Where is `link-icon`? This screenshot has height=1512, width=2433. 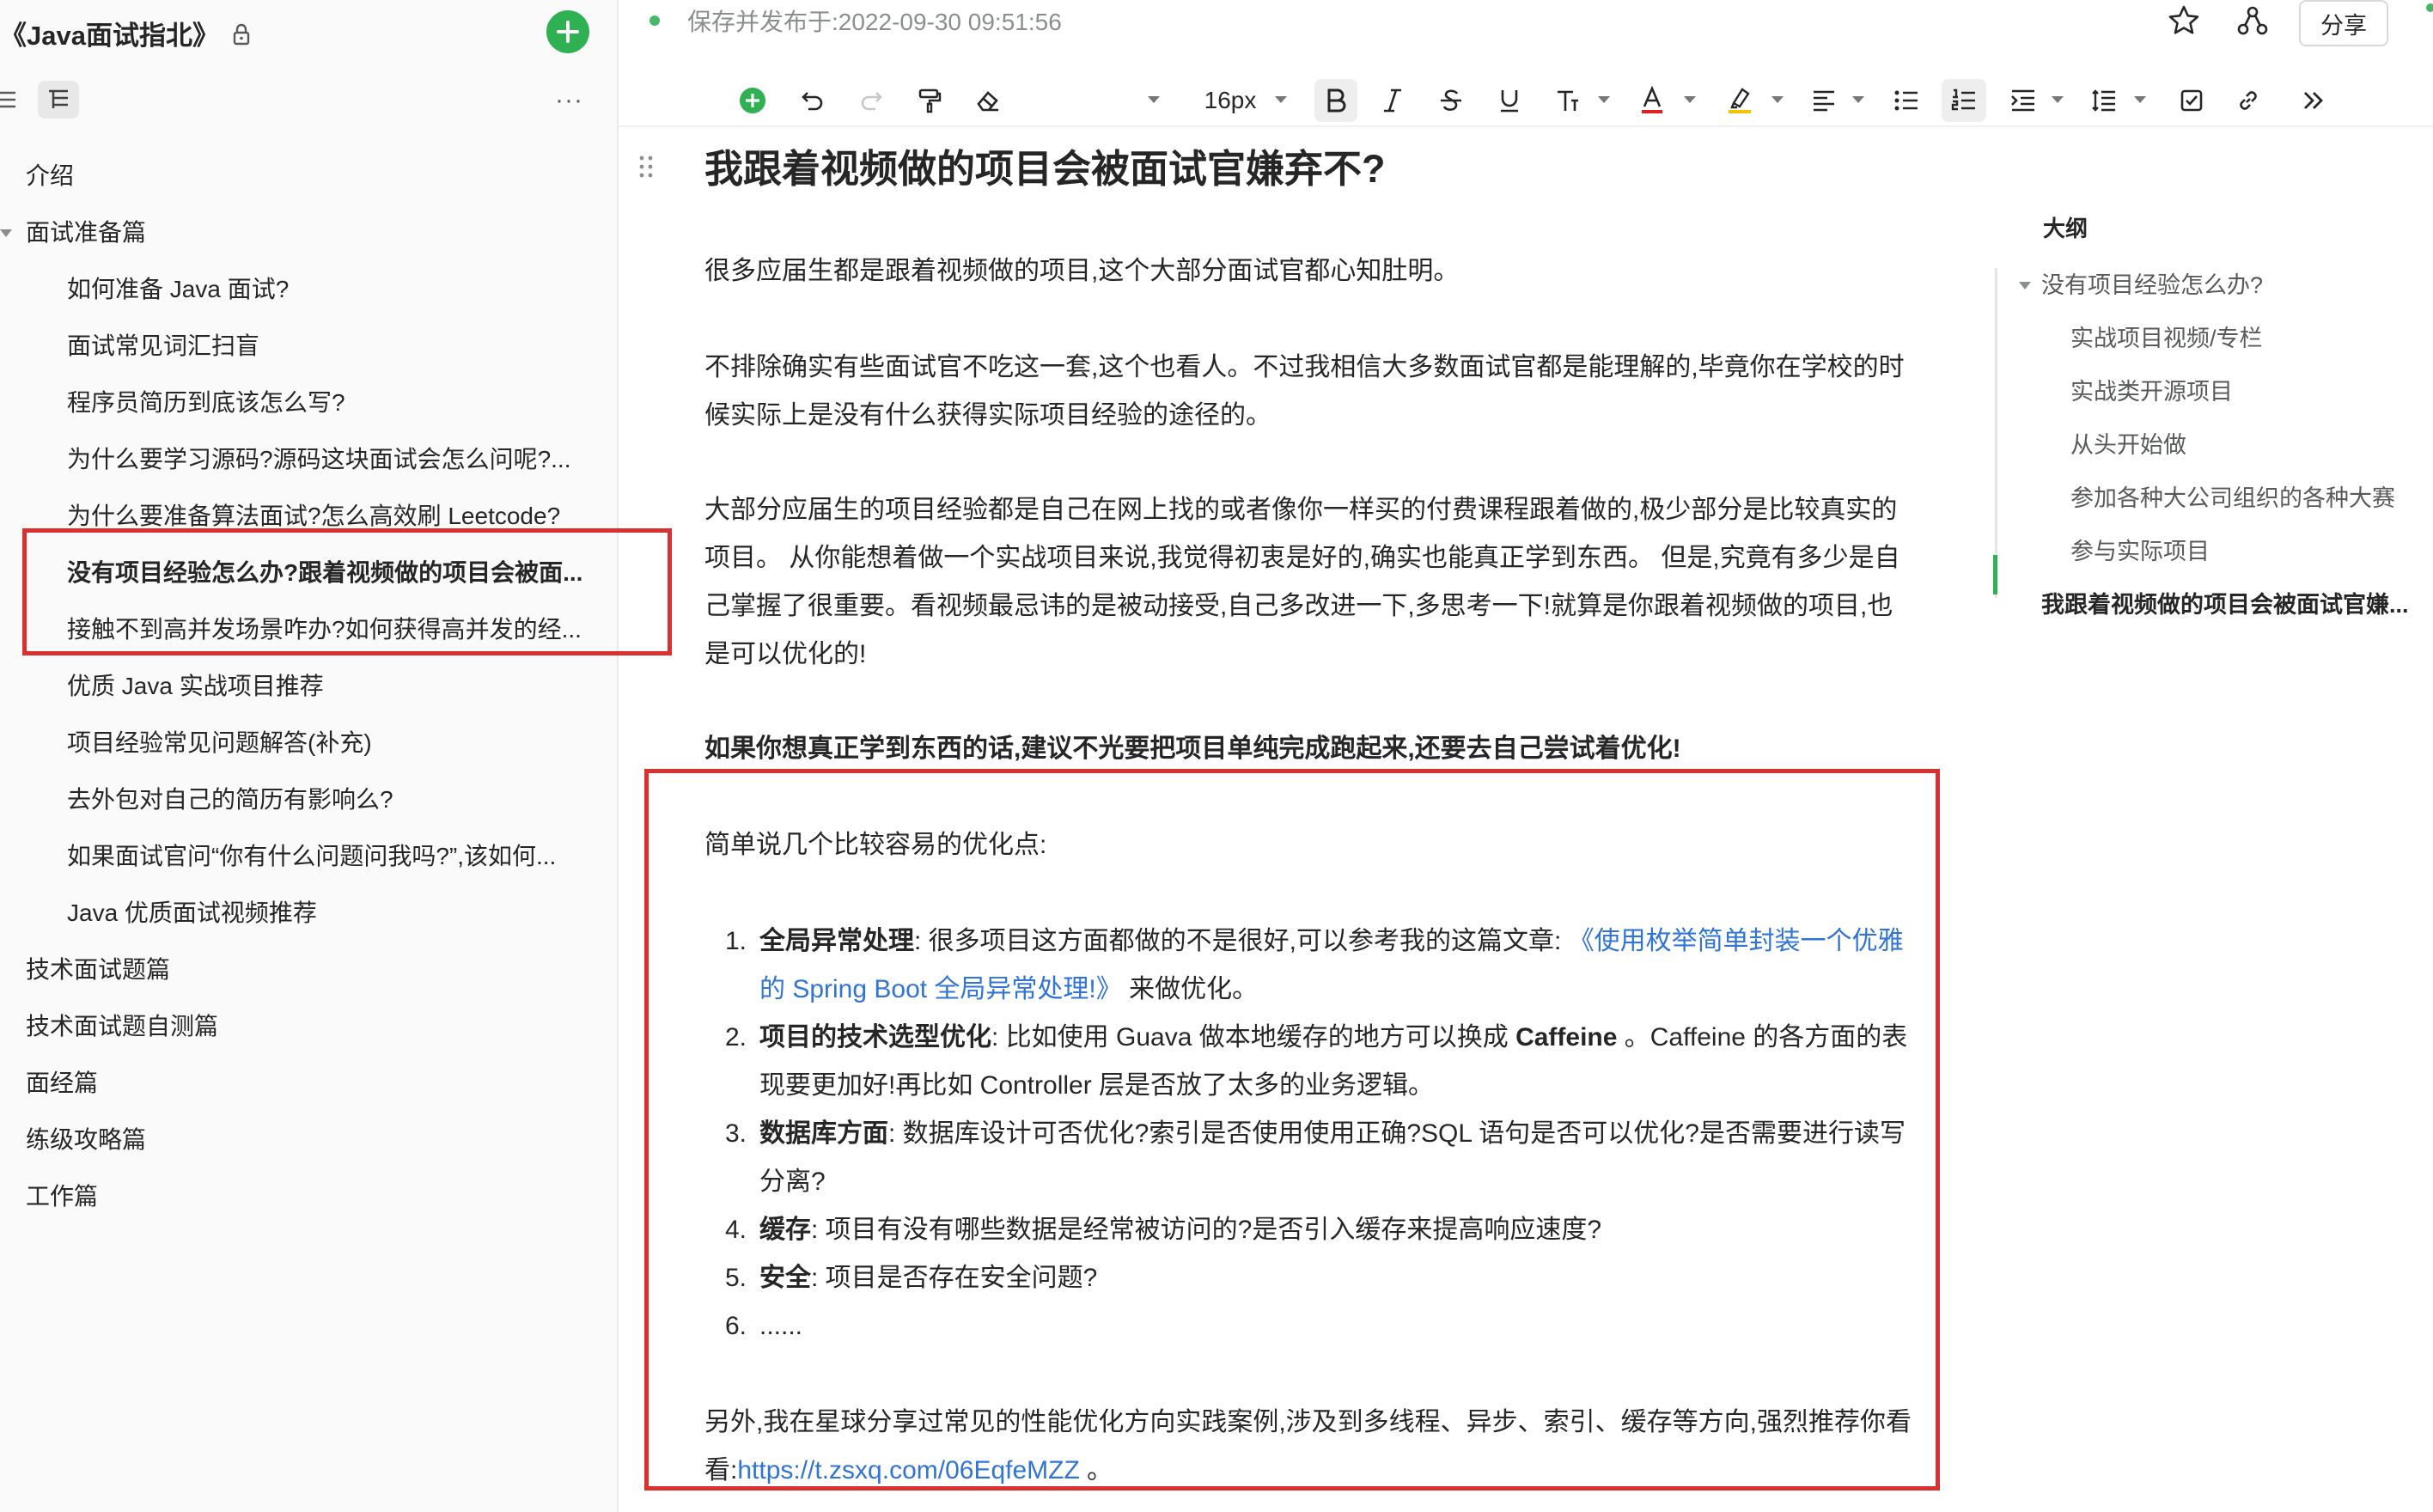
link-icon is located at coordinates (2248, 100).